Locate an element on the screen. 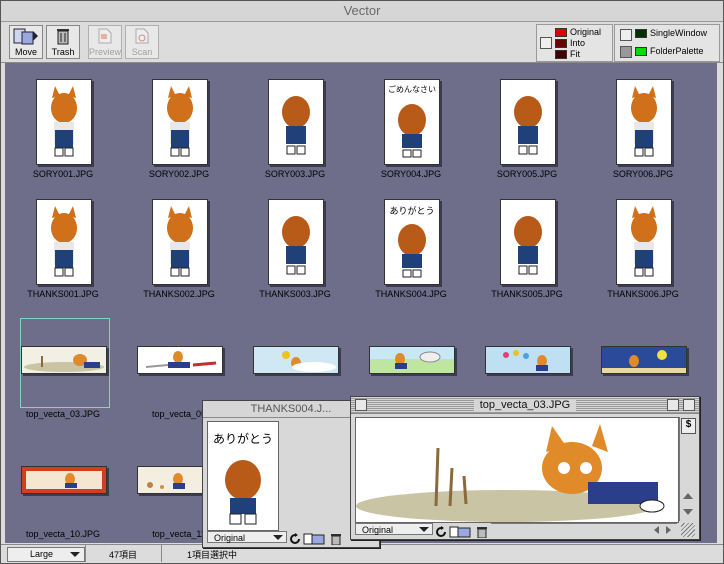 Image resolution: width=724 pixels, height=564 pixels. thumbnail-label: THANKS004.JPG is located at coordinates (411, 294).